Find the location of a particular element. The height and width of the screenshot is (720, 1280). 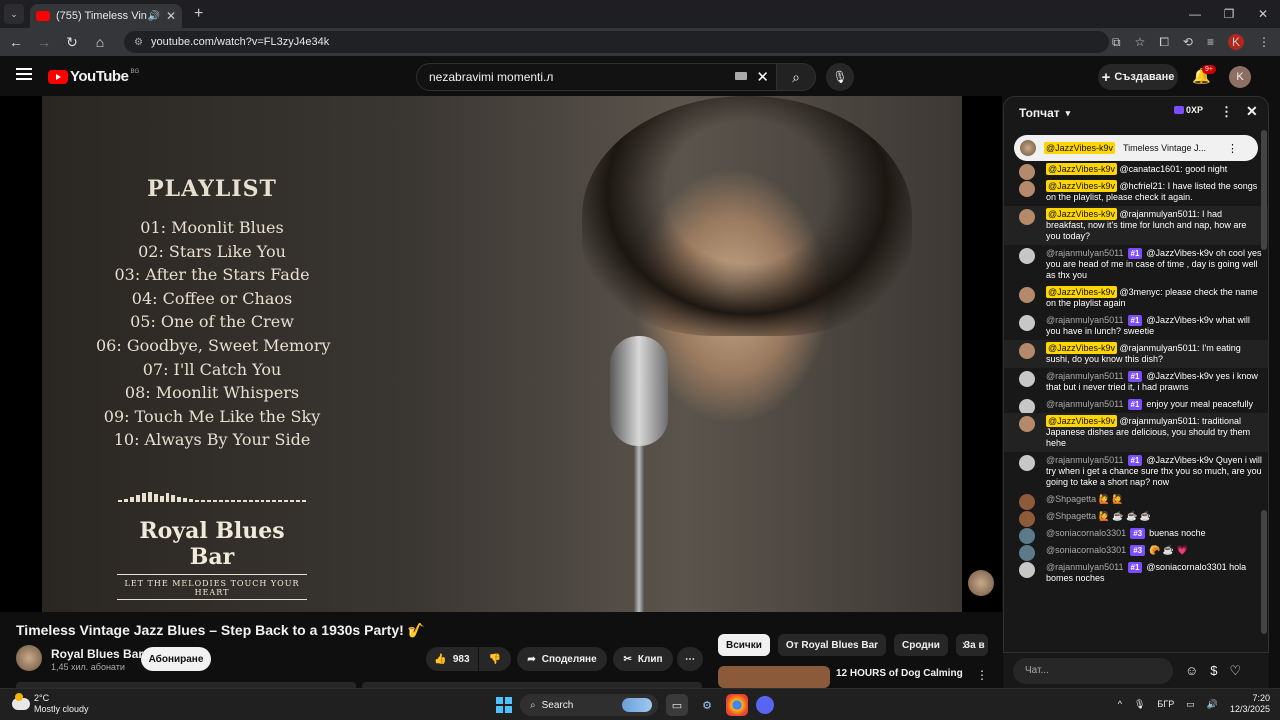

like-button: 👍 983 is located at coordinates (452, 659).